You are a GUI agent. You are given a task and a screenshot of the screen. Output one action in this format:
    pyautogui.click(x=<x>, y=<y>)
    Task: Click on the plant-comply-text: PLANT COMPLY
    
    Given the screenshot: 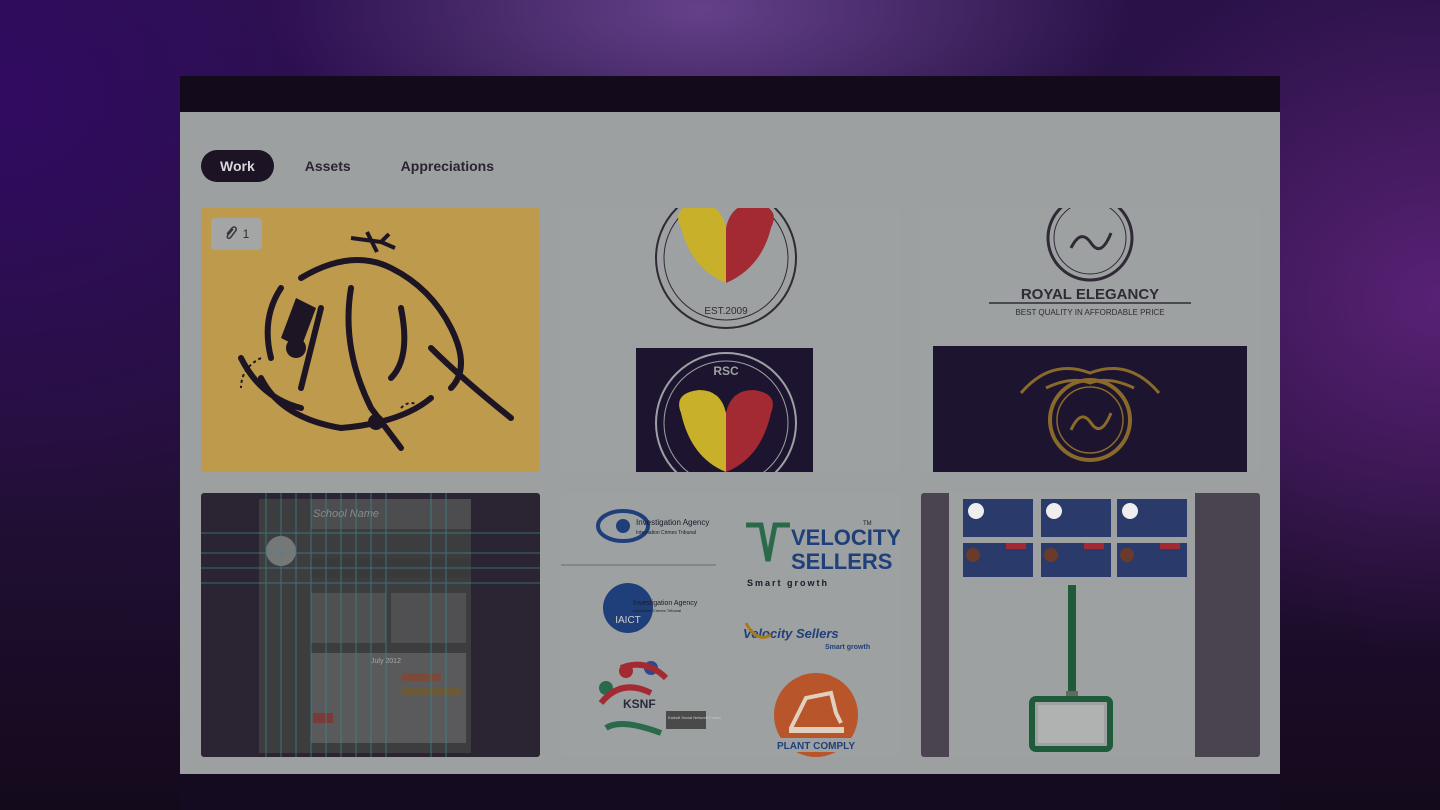 What is the action you would take?
    pyautogui.click(x=816, y=746)
    